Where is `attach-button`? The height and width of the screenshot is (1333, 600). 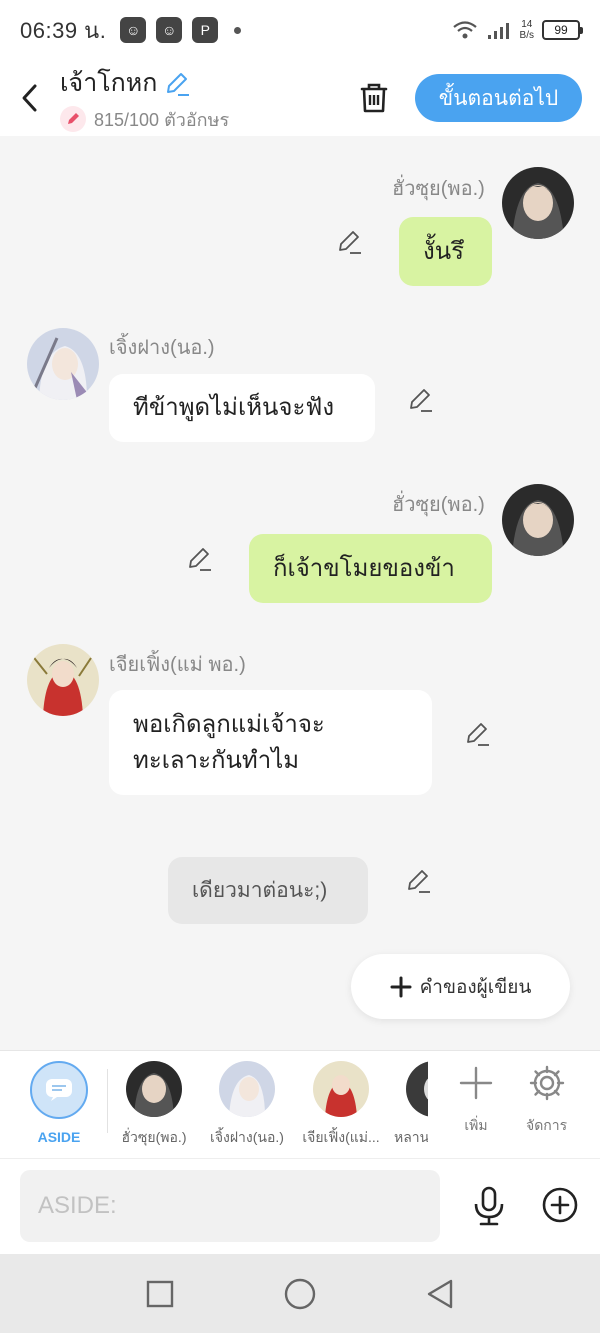 attach-button is located at coordinates (560, 1205).